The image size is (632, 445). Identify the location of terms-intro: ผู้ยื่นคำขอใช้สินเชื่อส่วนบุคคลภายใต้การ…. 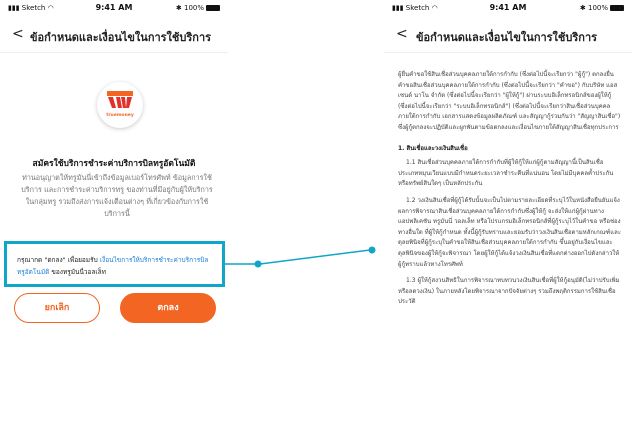
(509, 101).